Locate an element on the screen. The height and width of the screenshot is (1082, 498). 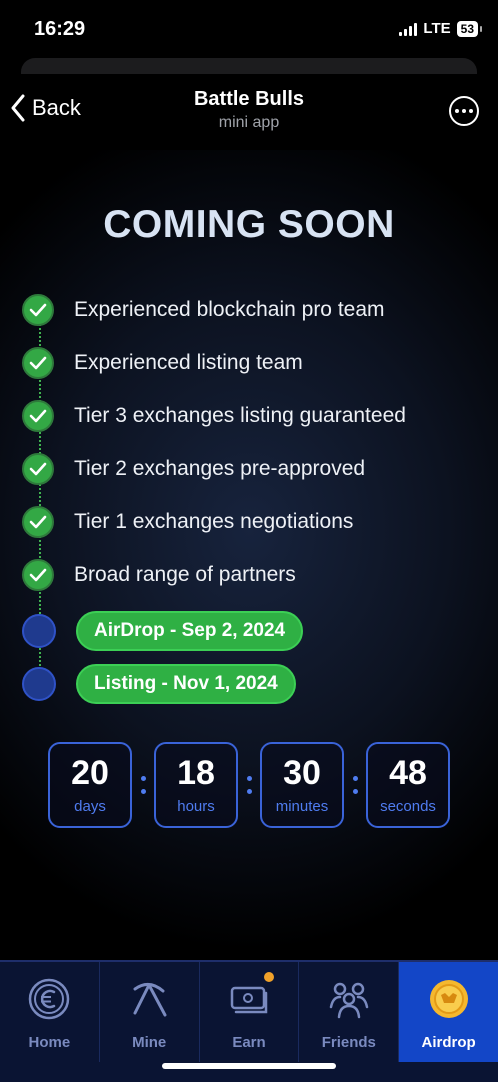
nav-earn: Earn is located at coordinates (250, 1012).